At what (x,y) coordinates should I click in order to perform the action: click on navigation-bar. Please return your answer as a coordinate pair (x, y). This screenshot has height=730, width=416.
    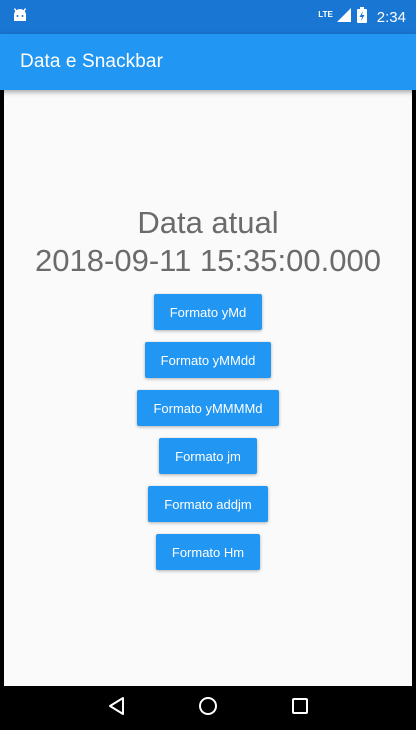
    Looking at the image, I should click on (208, 708).